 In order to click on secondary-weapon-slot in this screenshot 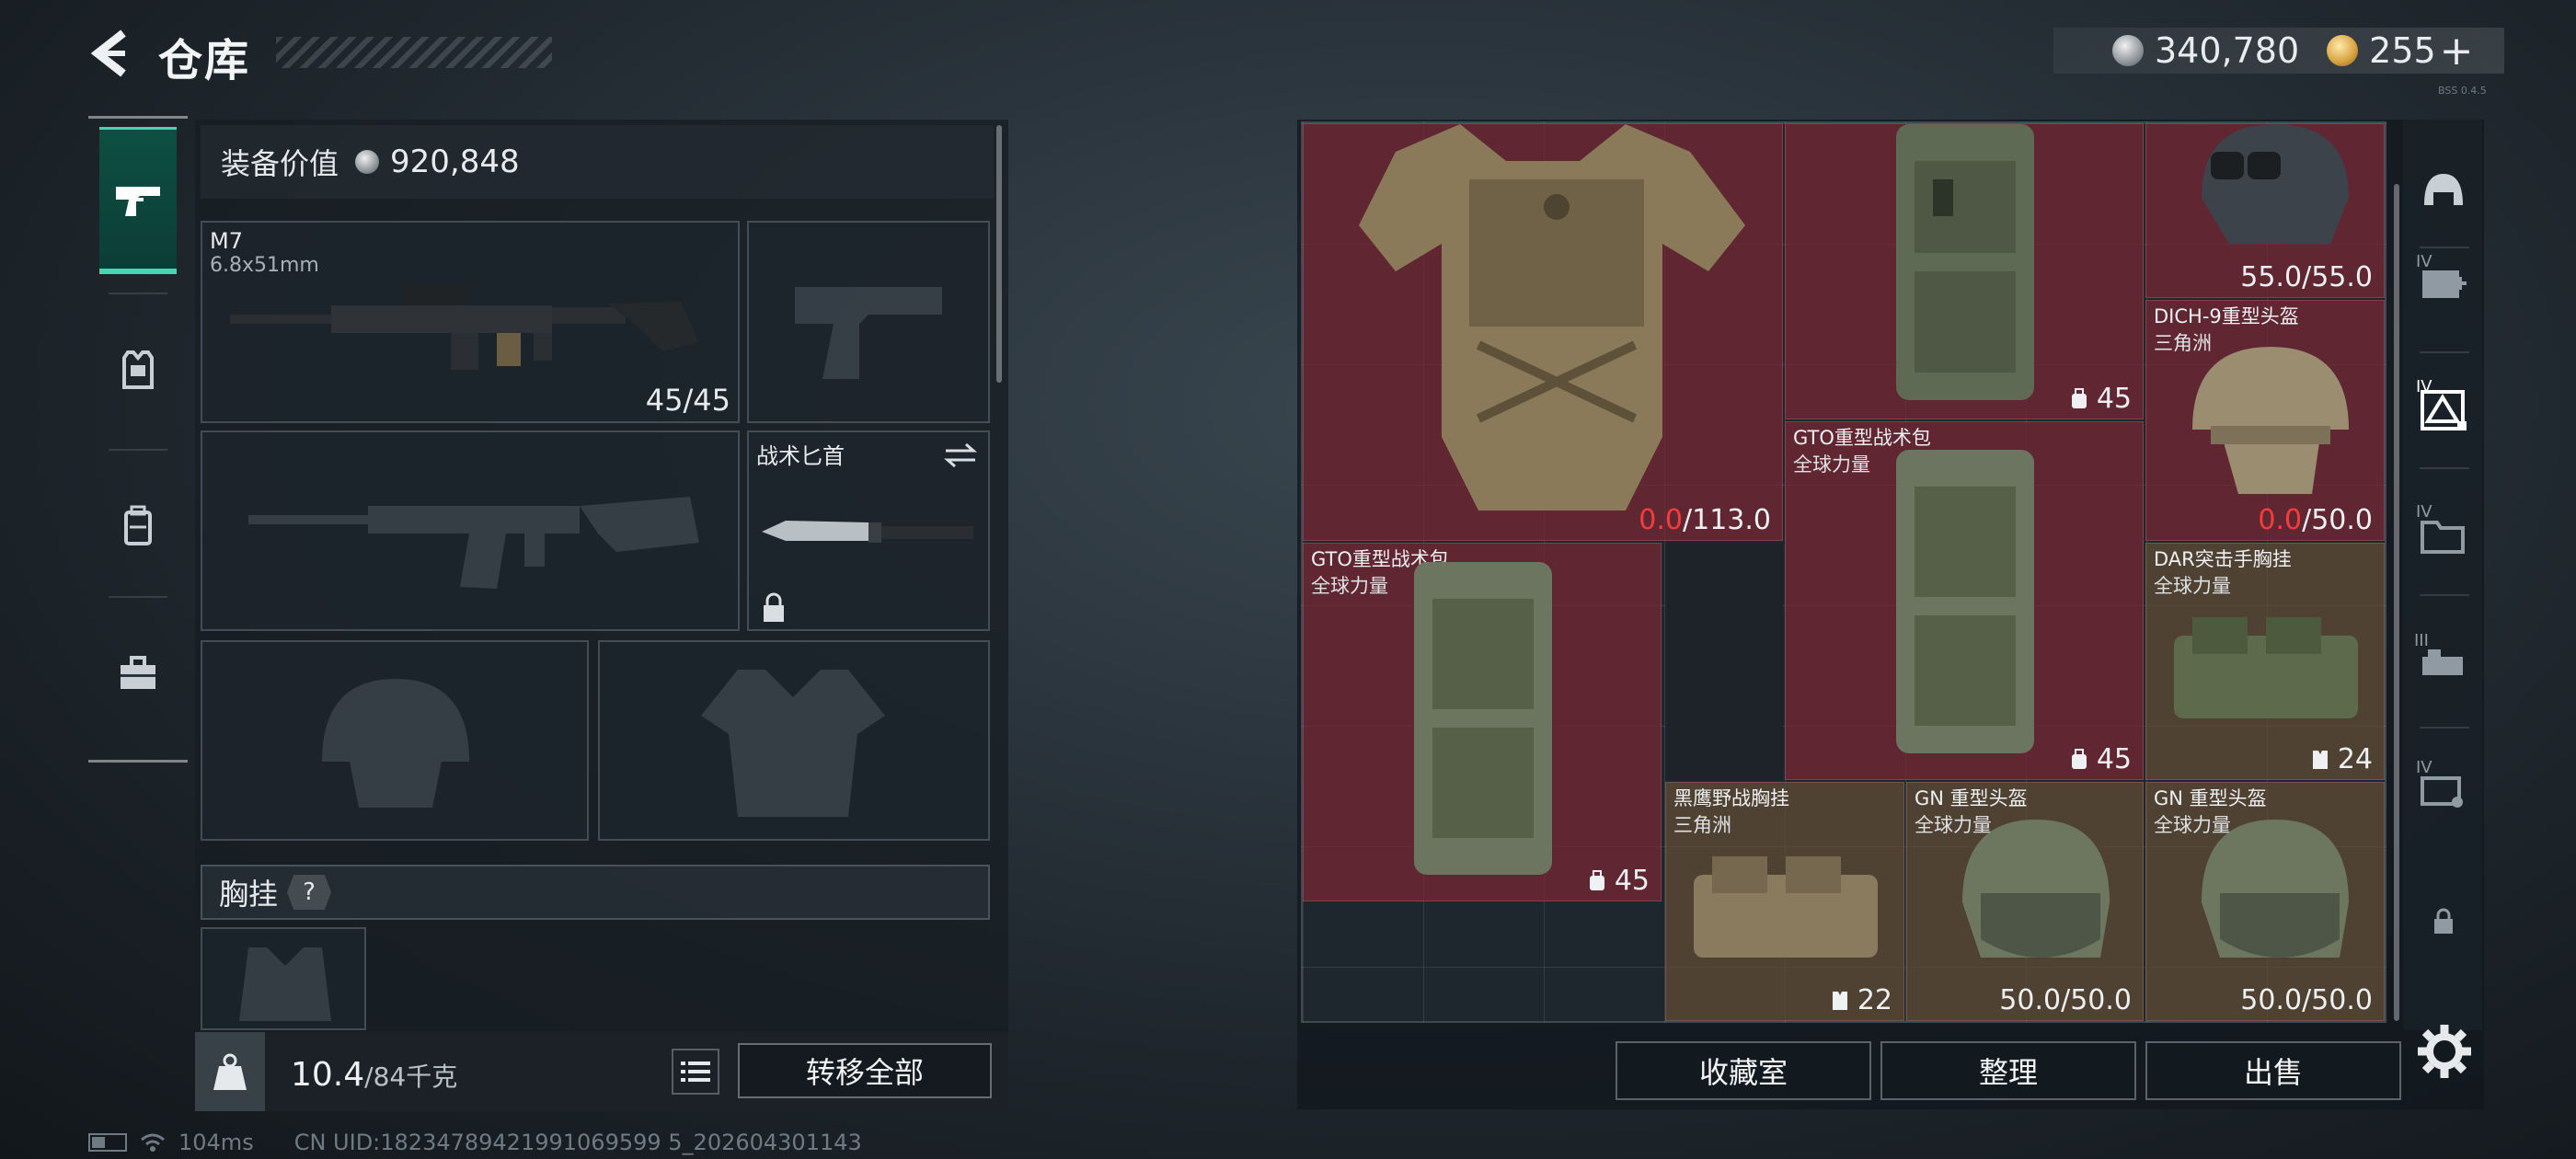, I will do `click(470, 530)`.